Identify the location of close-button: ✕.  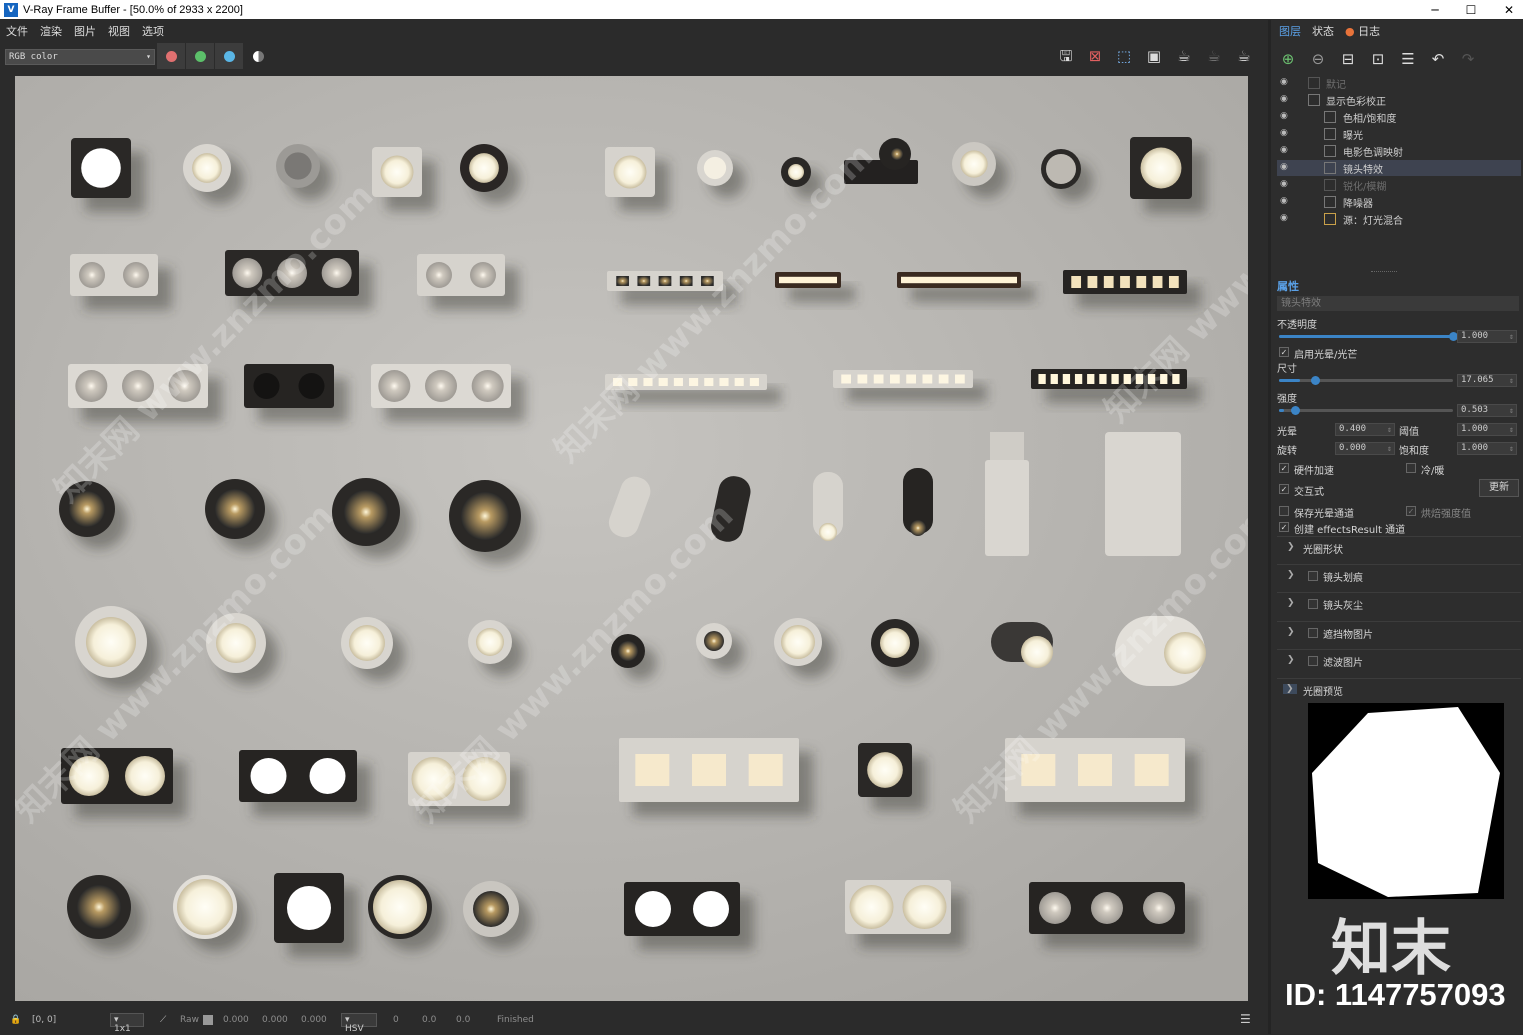
(1506, 9).